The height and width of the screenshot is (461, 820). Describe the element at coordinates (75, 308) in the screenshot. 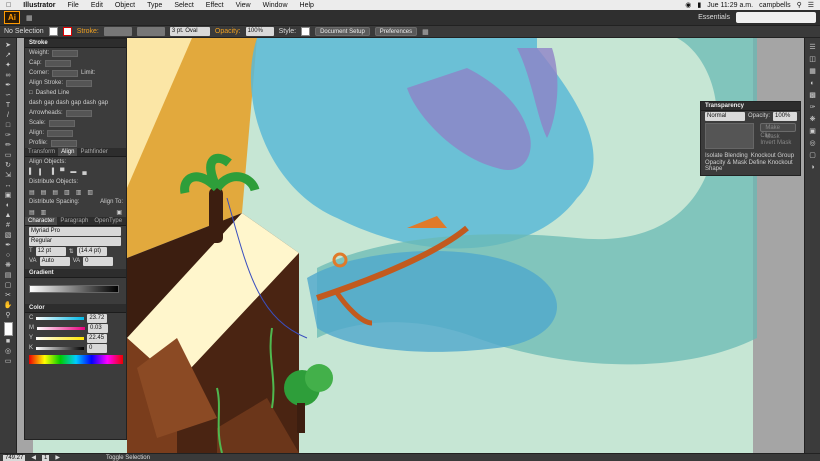

I see `color-panel-header: Color` at that location.